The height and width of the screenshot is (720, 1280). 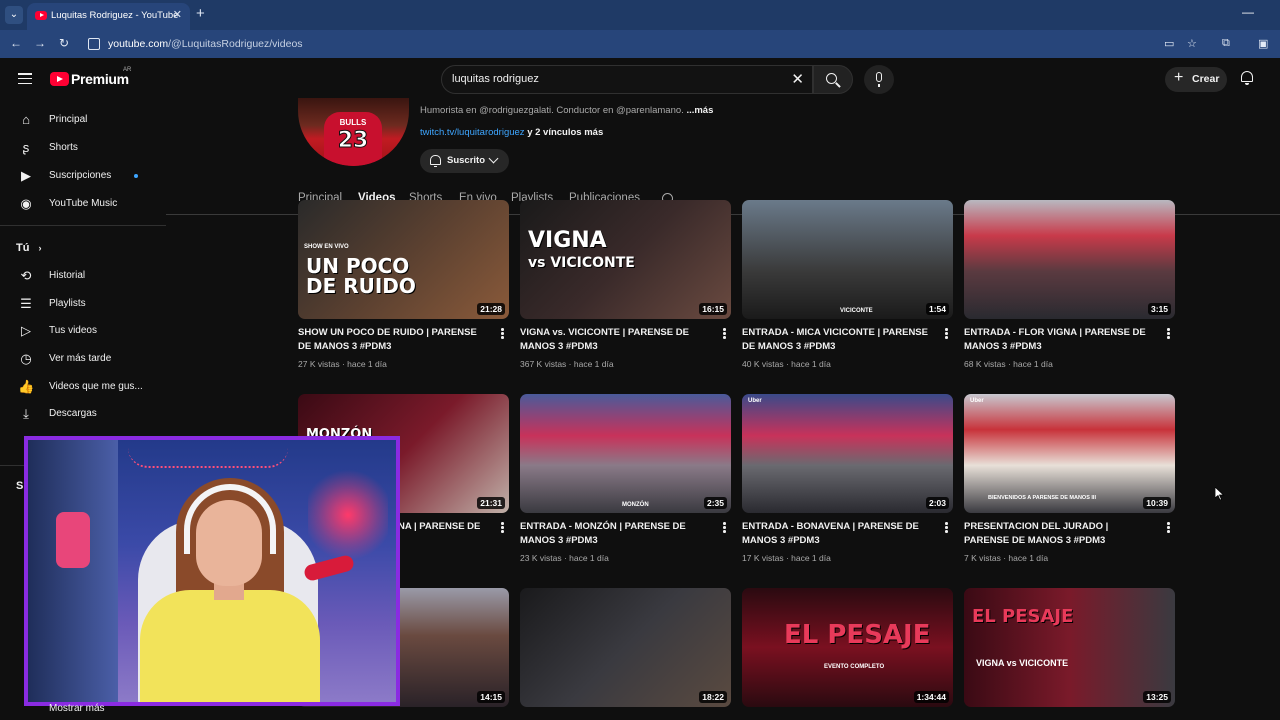 What do you see at coordinates (25, 79) in the screenshot?
I see `menu-icon` at bounding box center [25, 79].